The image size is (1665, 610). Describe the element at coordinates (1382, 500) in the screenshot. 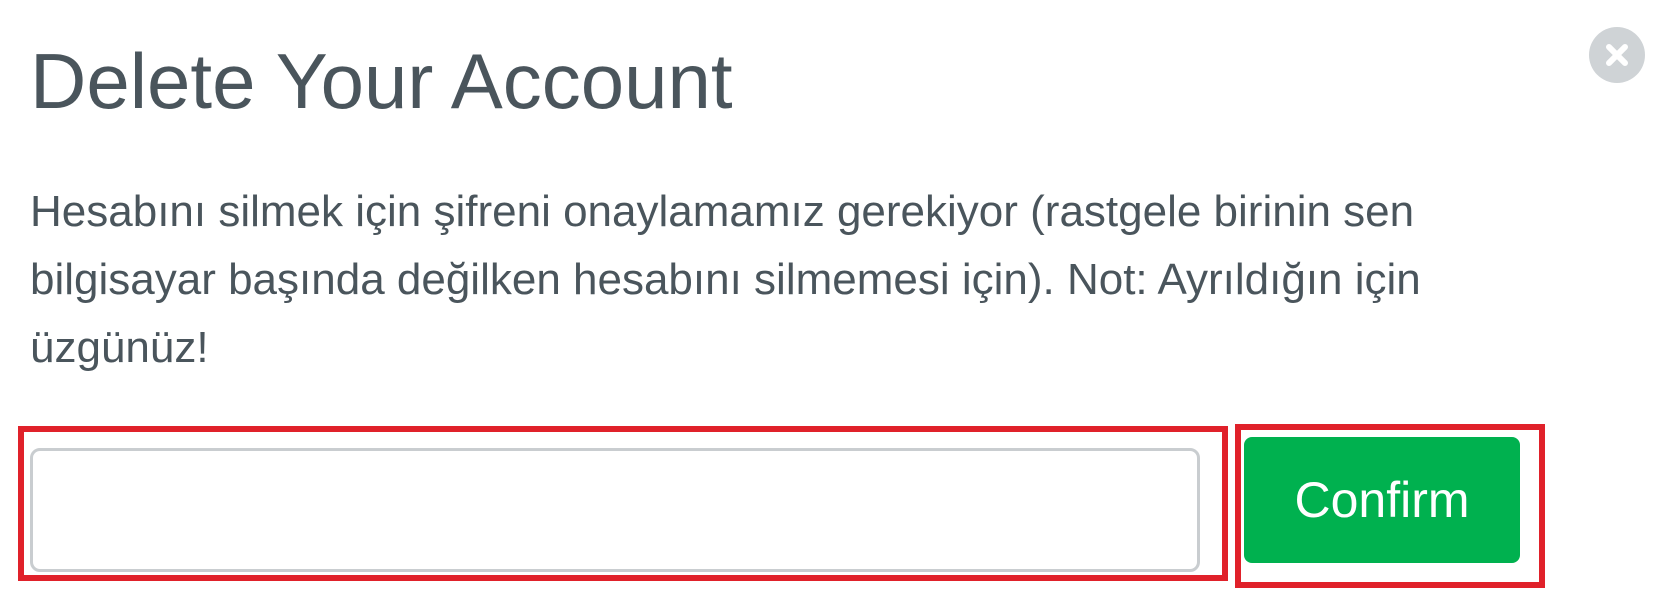

I see `confirm-button: Confirm` at that location.